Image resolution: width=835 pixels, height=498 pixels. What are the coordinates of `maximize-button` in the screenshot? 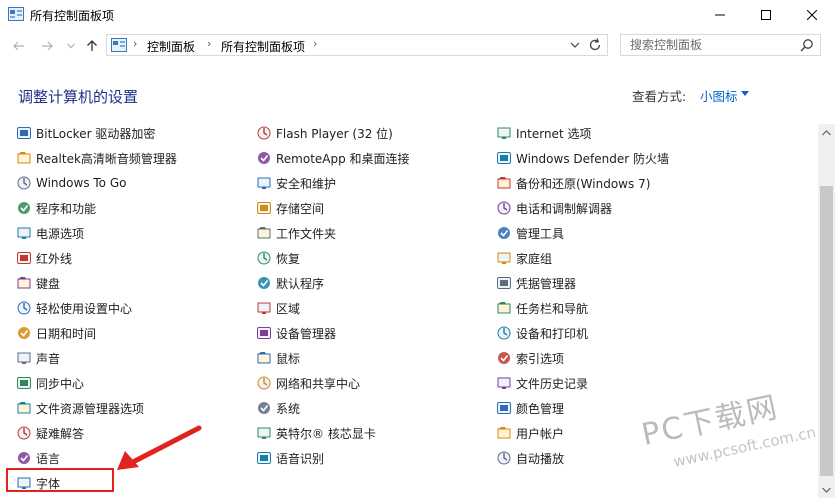 It's located at (766, 15).